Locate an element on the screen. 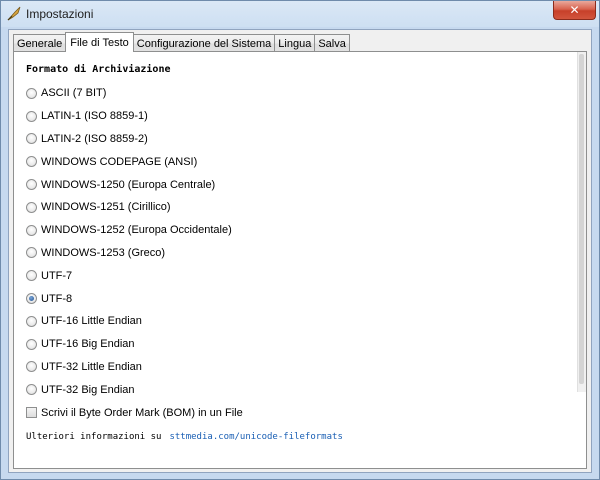  option-label: UTF-8 is located at coordinates (57, 298).